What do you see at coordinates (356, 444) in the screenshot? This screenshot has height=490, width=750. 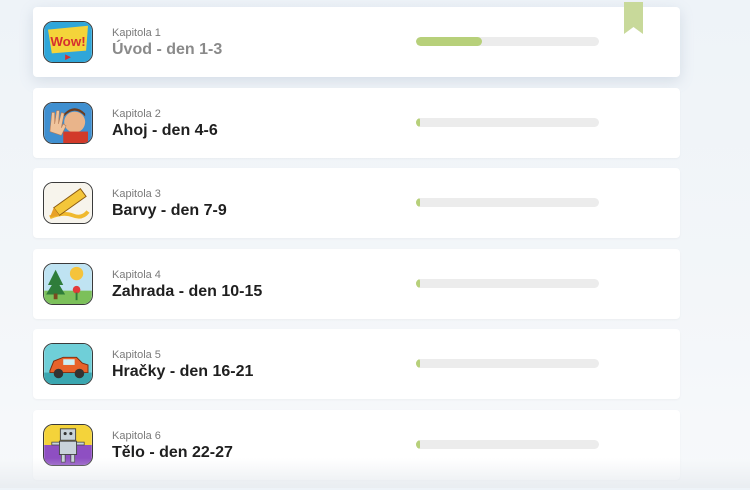 I see `chapter-card-6: Kapitola 6 Tělo - den 22-27` at bounding box center [356, 444].